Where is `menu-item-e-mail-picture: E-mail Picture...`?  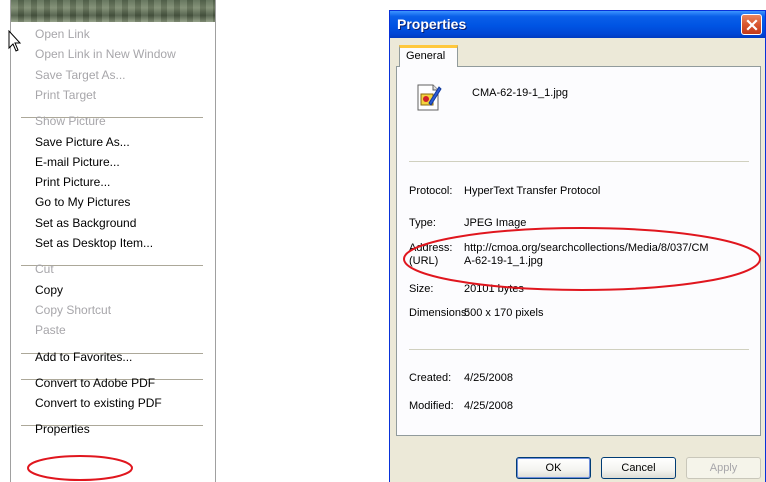
menu-item-e-mail-picture: E-mail Picture... is located at coordinates (77, 162).